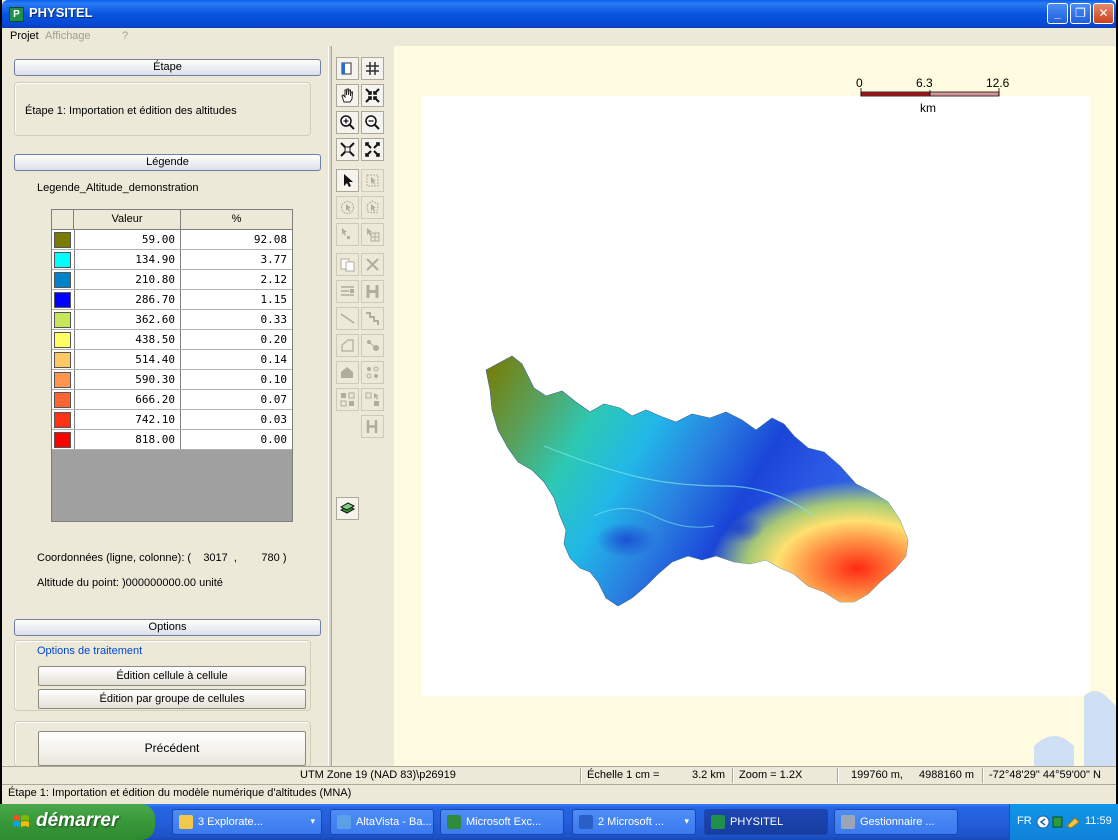 The image size is (1118, 840). What do you see at coordinates (167, 162) in the screenshot?
I see `legende-header: Légende` at bounding box center [167, 162].